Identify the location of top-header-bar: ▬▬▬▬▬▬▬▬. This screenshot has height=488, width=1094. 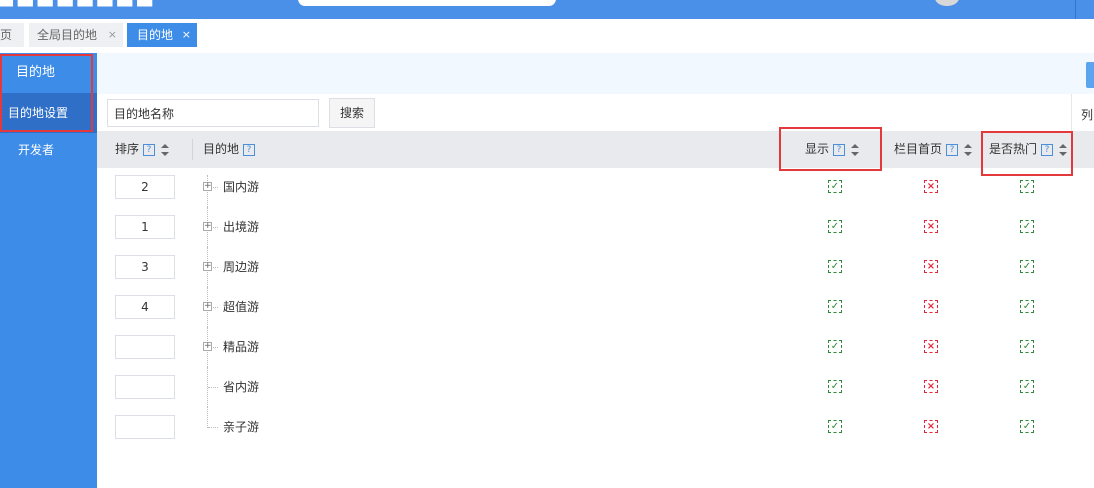
(547, 9).